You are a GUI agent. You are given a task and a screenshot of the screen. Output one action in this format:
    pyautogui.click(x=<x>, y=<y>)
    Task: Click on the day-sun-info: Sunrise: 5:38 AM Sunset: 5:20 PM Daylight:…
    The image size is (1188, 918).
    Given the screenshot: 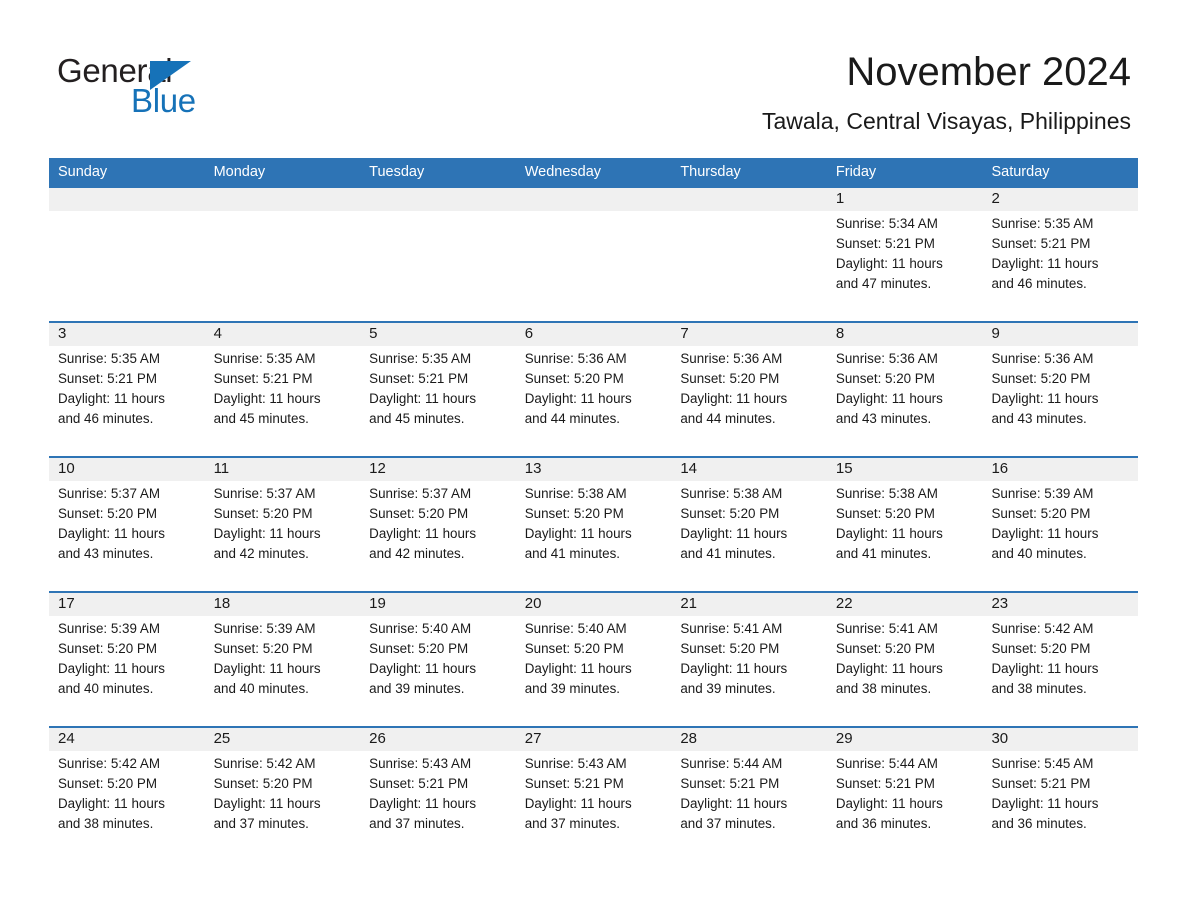 What is the action you would take?
    pyautogui.click(x=598, y=524)
    